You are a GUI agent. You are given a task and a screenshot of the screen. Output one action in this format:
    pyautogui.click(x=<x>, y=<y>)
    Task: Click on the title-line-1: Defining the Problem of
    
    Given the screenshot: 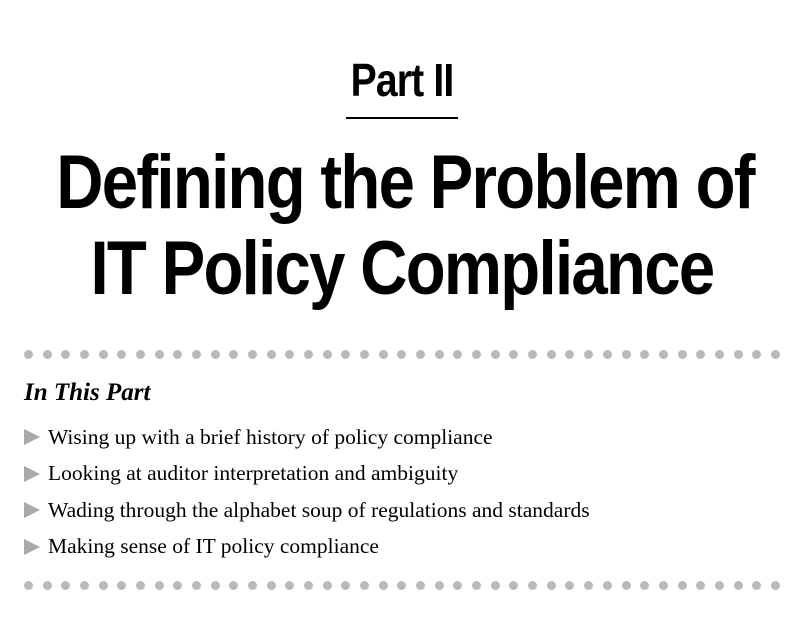 What is the action you would take?
    pyautogui.click(x=405, y=182)
    